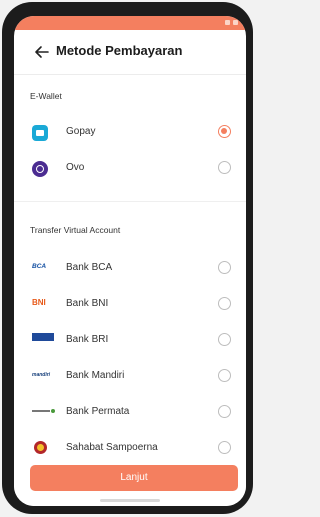 The image size is (320, 517). Describe the element at coordinates (41, 375) in the screenshot. I see `mandiri-logo-icon: mandiri` at that location.